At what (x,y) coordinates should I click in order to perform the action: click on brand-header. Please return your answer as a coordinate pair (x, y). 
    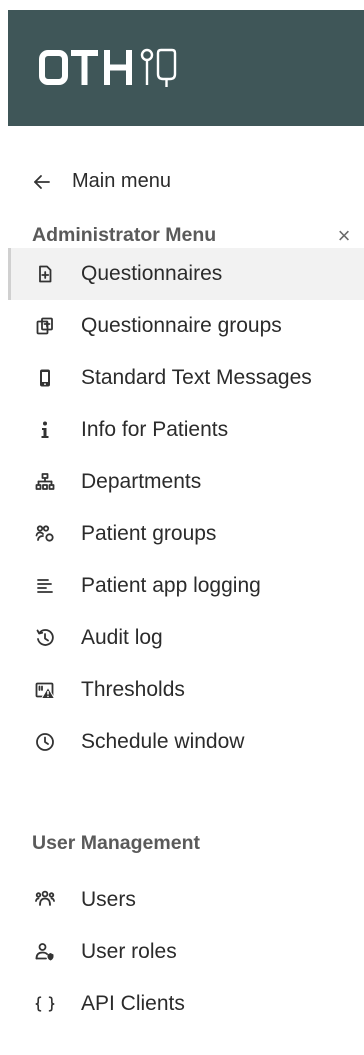
    Looking at the image, I should click on (186, 68).